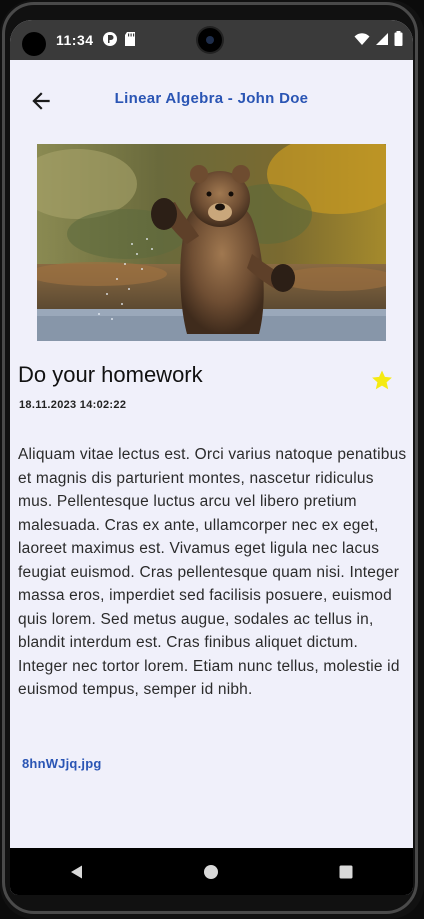 The image size is (424, 919). What do you see at coordinates (34, 44) in the screenshot?
I see `status-dot` at bounding box center [34, 44].